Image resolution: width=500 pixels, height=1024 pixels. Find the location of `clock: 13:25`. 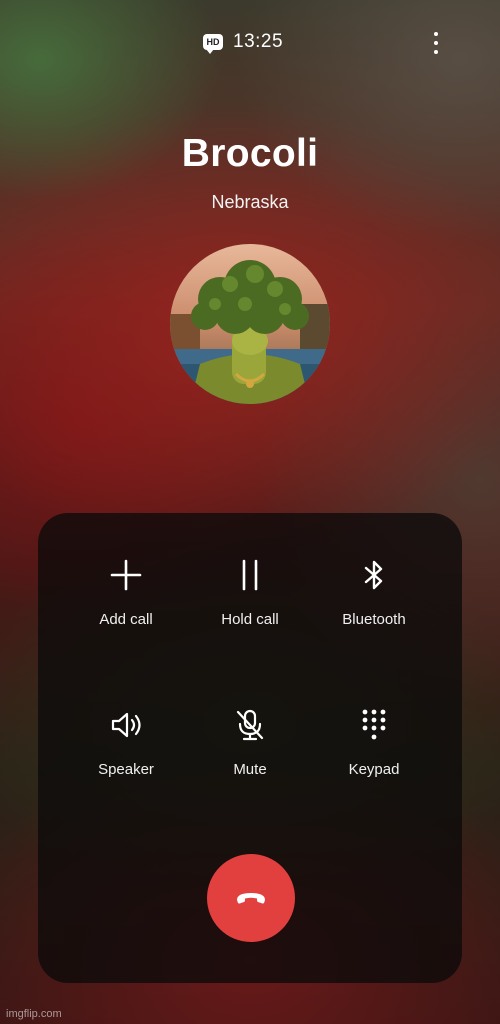

clock: 13:25 is located at coordinates (258, 41).